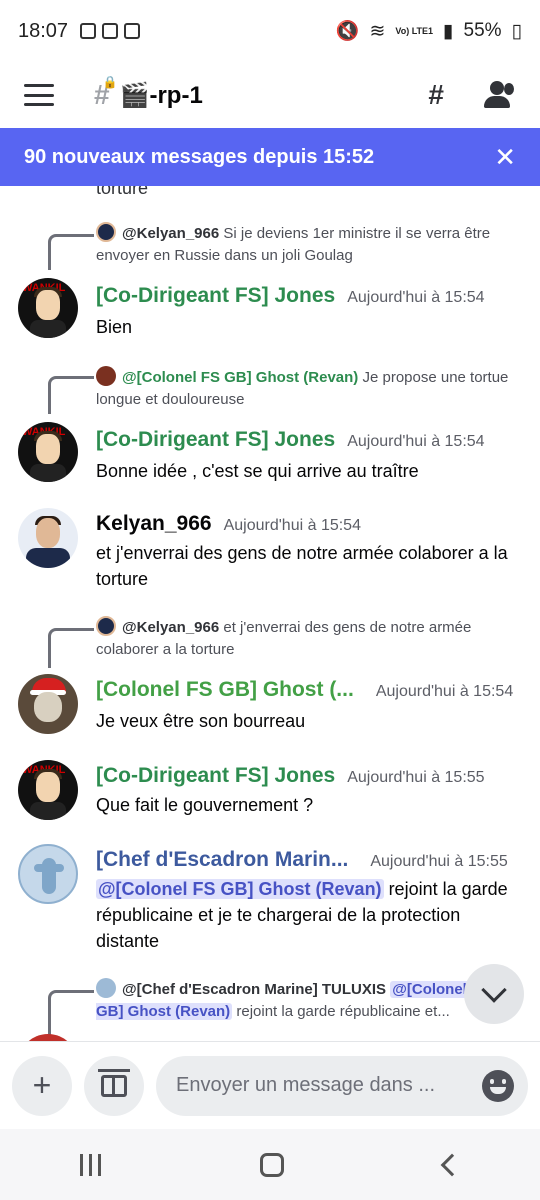 The image size is (540, 1200). I want to click on media-icon, so click(132, 31).